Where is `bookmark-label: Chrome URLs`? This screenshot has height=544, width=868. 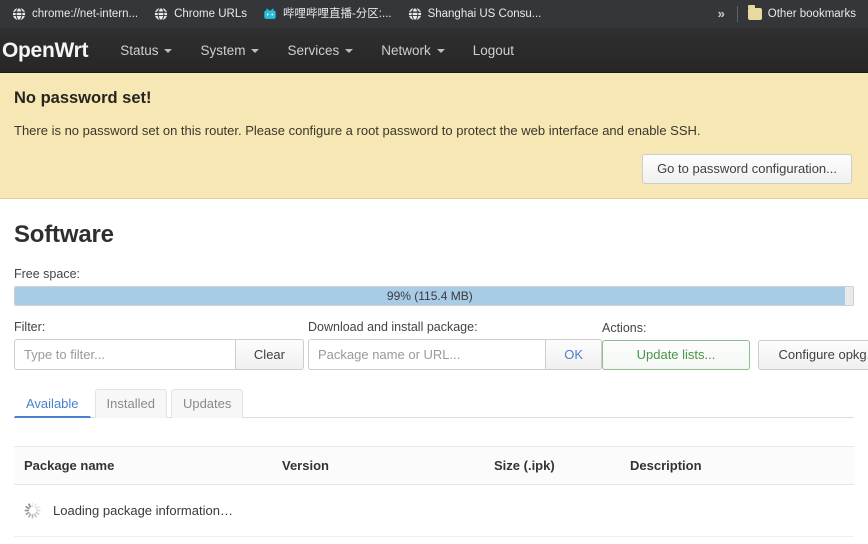
bookmark-label: Chrome URLs is located at coordinates (210, 14).